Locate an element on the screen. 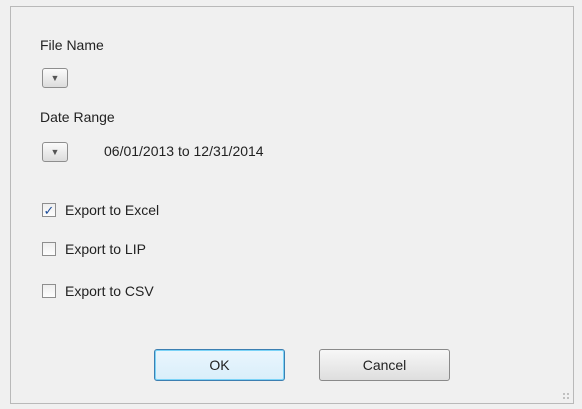  date-range-label: Date Range is located at coordinates (77, 117).